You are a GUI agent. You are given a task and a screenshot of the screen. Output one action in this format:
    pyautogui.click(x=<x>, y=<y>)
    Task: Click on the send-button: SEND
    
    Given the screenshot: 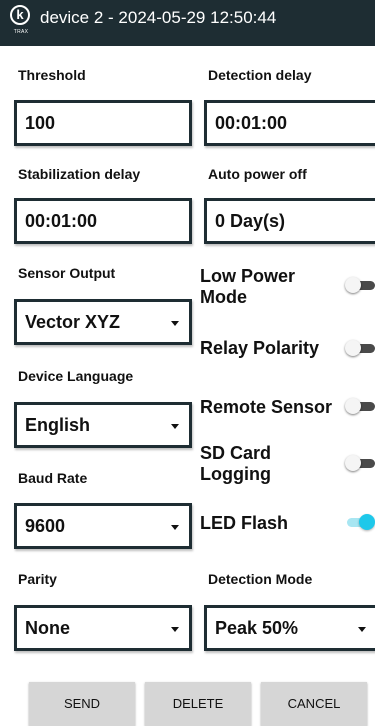 What is the action you would take?
    pyautogui.click(x=82, y=704)
    